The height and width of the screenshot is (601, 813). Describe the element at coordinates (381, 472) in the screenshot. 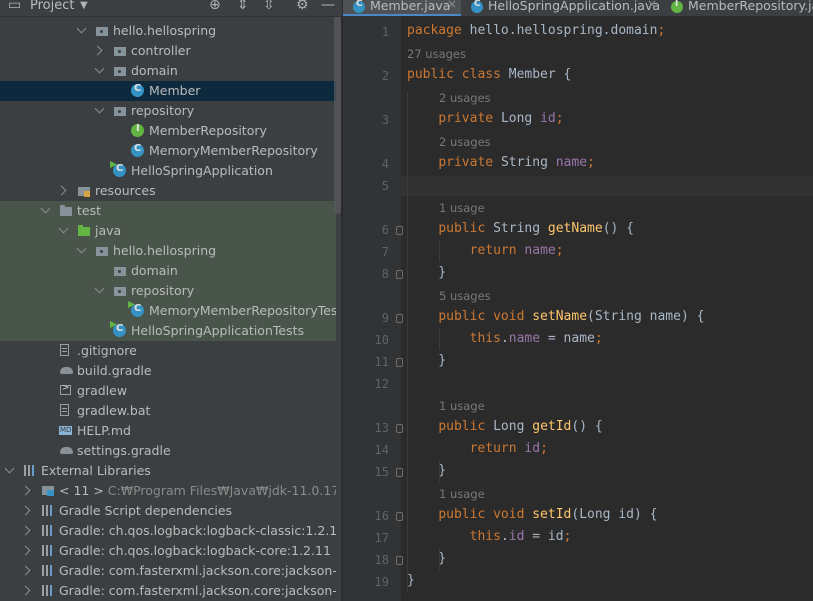

I see `line-number: 15` at that location.